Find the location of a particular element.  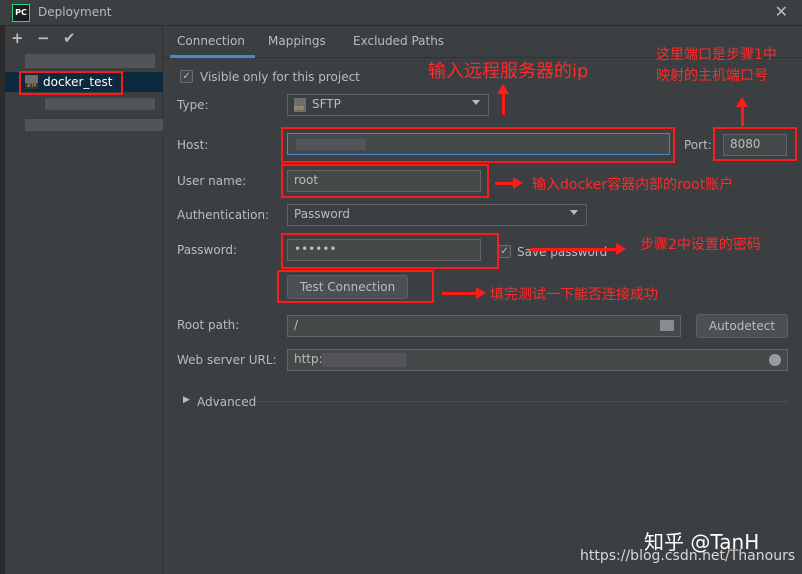

authentication-label: Authentication: is located at coordinates (223, 215).